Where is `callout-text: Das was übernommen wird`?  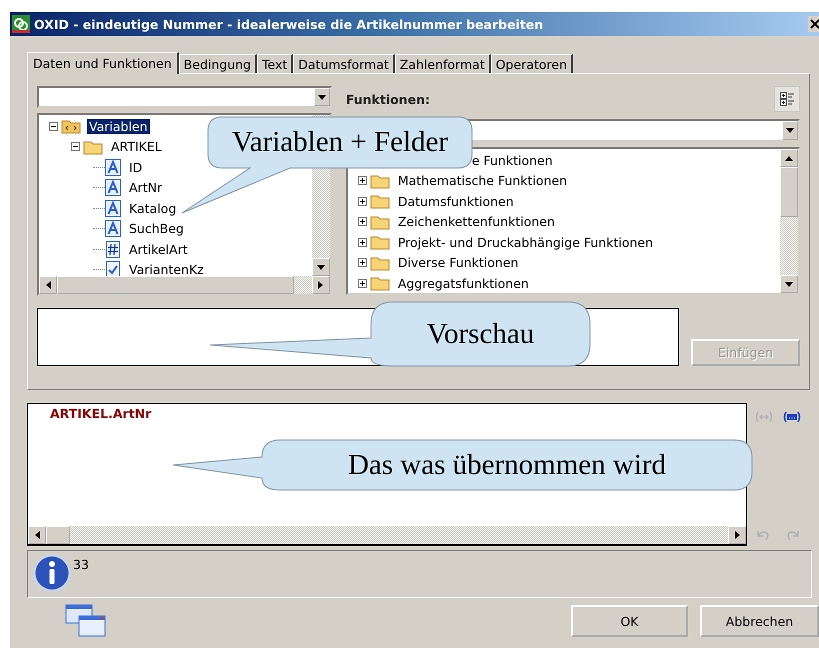 callout-text: Das was übernommen wird is located at coordinates (507, 465).